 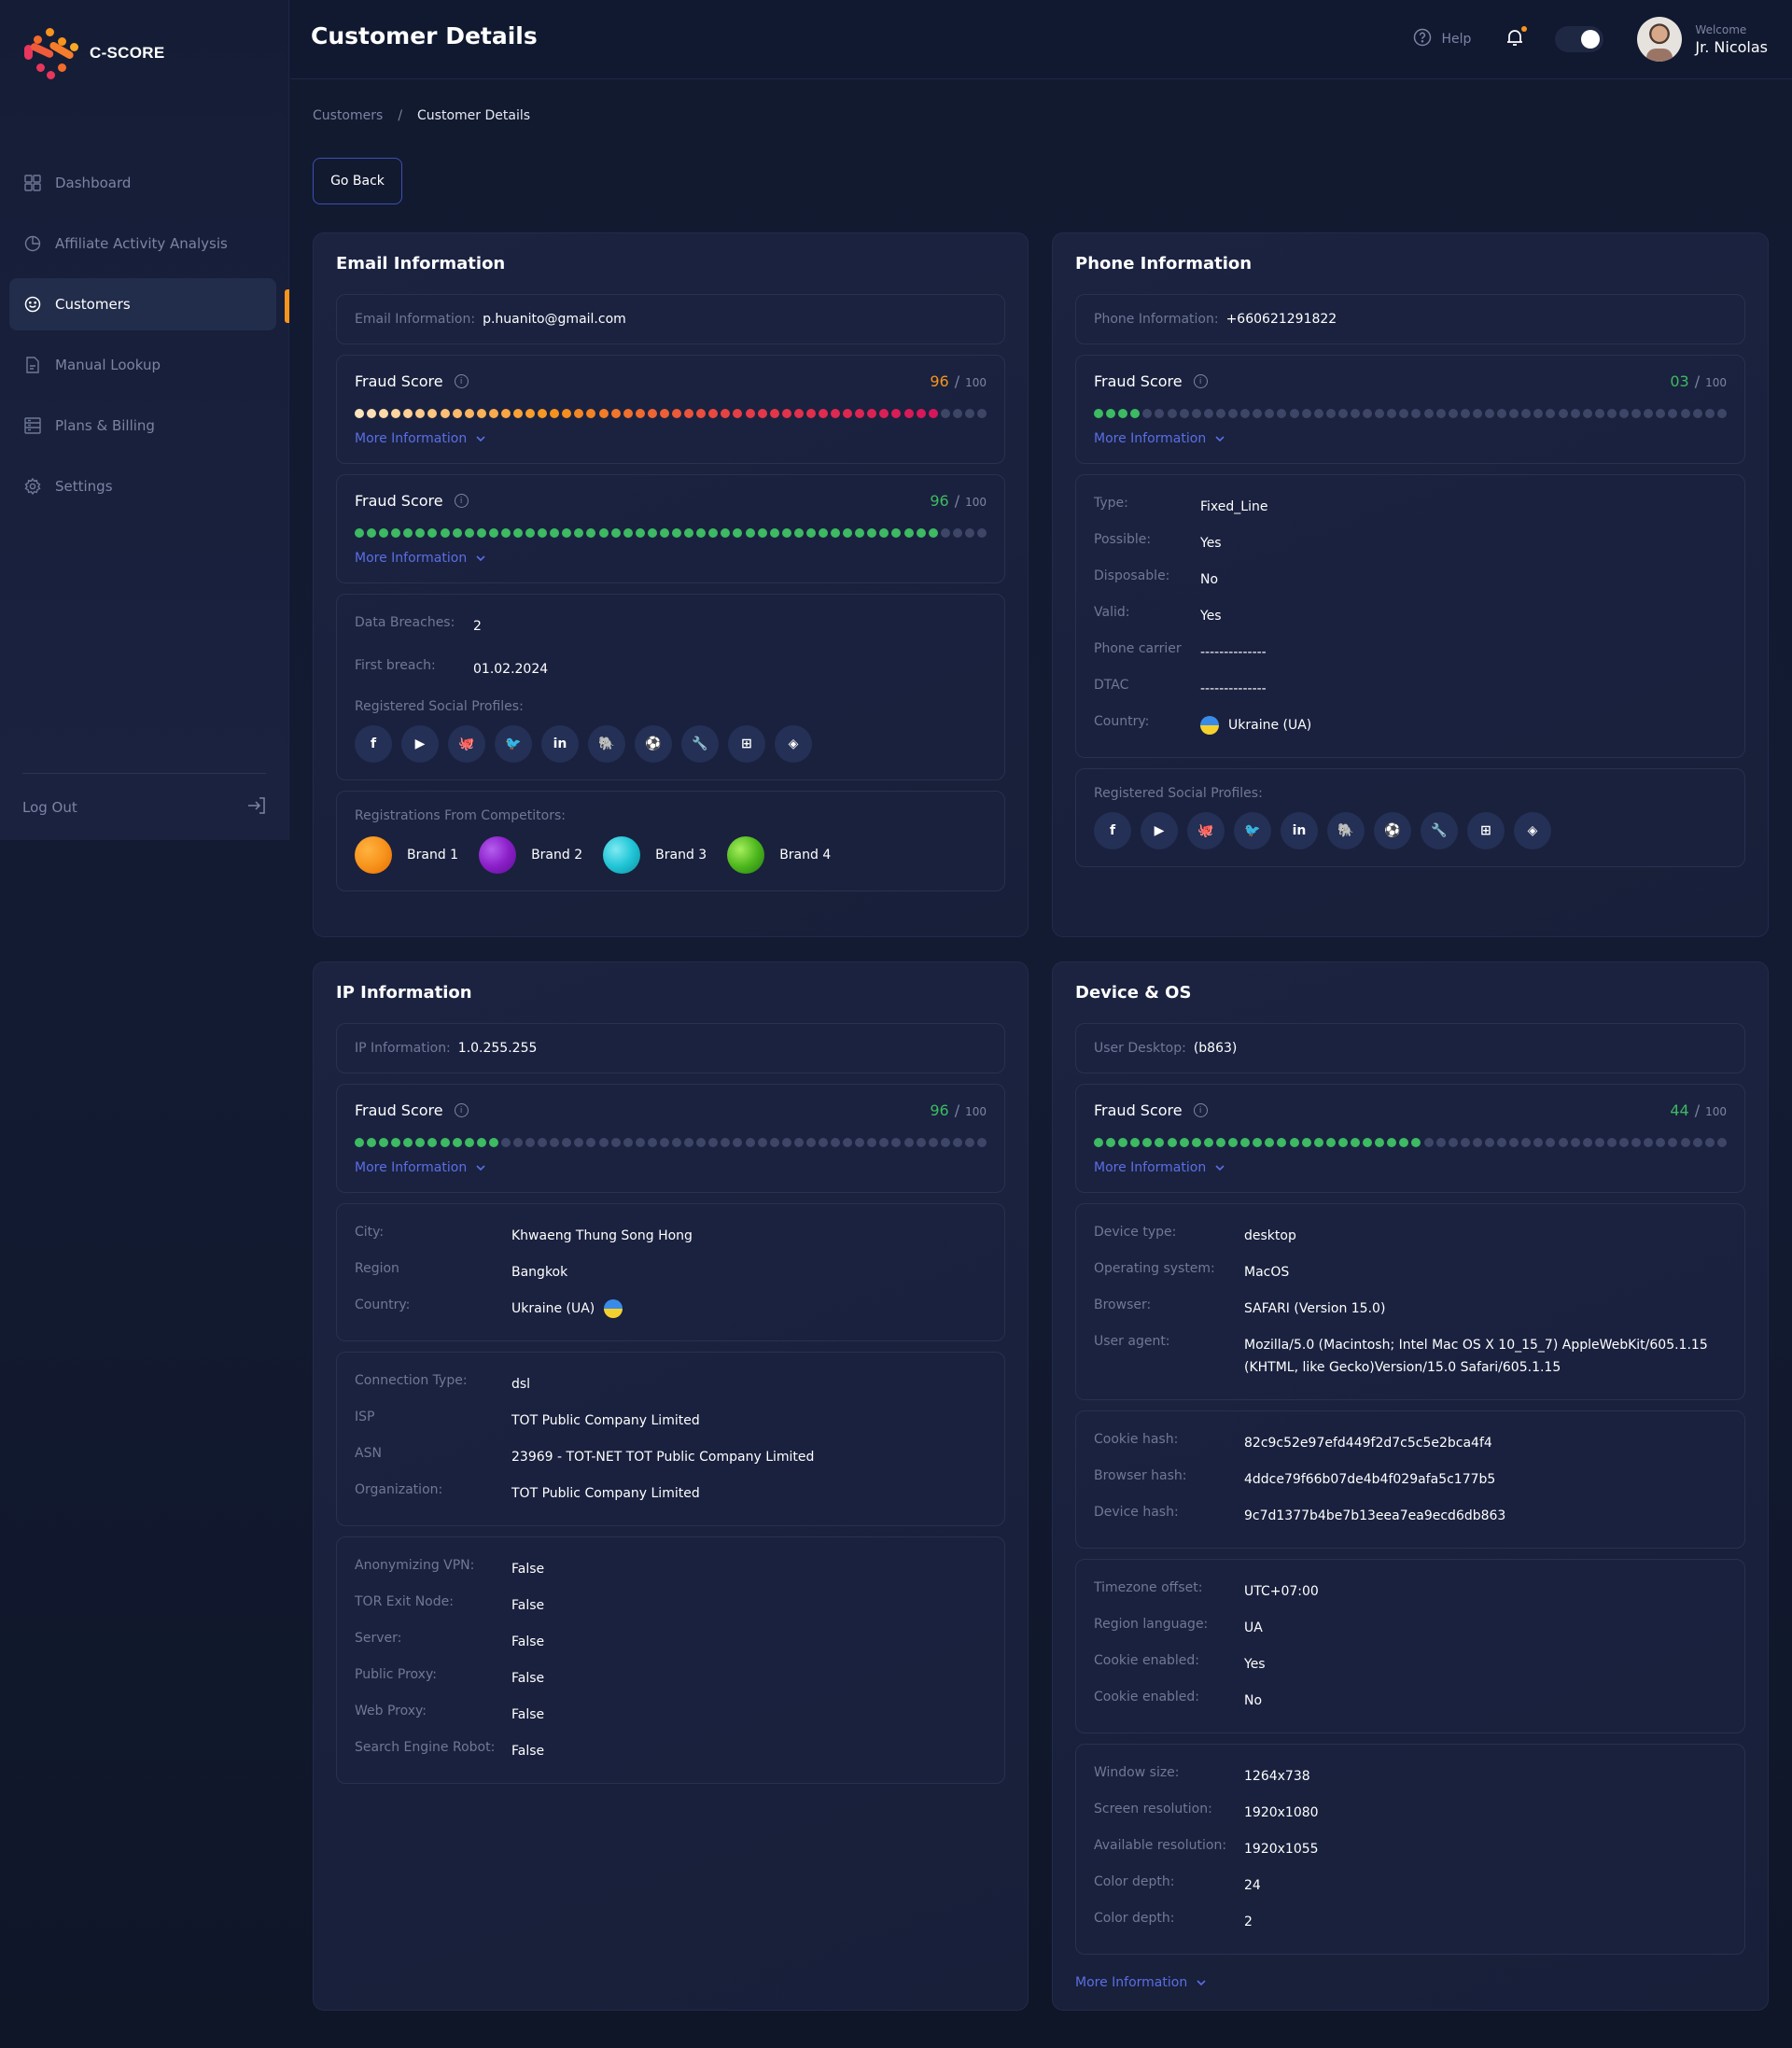 What do you see at coordinates (497, 1048) in the screenshot?
I see `ip-value: 1.0.255.255` at bounding box center [497, 1048].